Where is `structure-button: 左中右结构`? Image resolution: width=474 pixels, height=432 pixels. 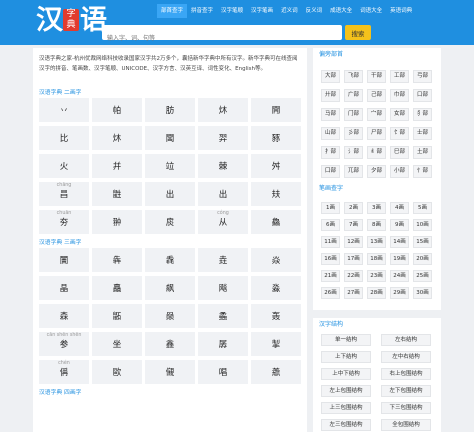
structure-button: 左中右结构 is located at coordinates (406, 357).